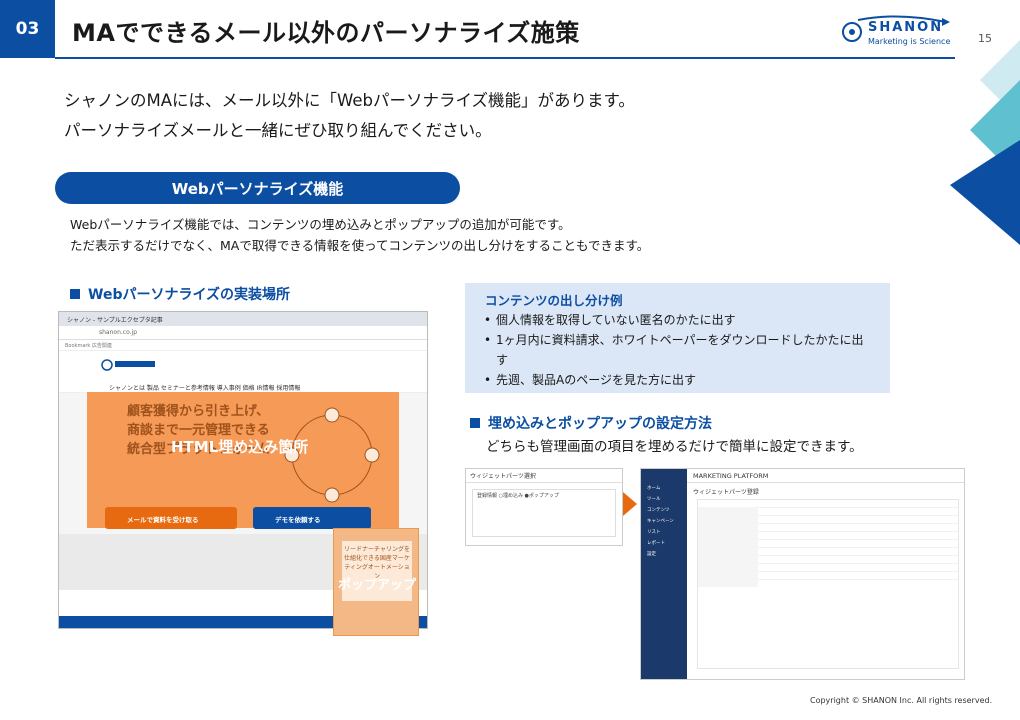  Describe the element at coordinates (544, 513) in the screenshot. I see `widget-select-body: 登録情報 ○埋め込み ●ポップアップ` at that location.